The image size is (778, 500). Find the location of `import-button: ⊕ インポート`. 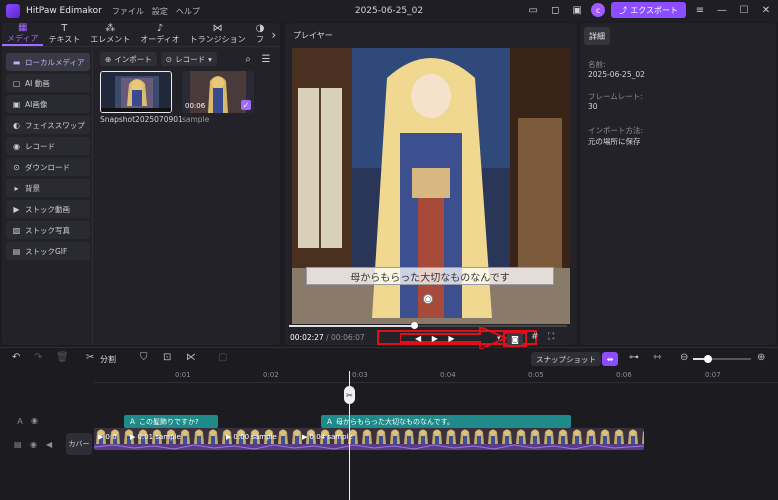

import-button: ⊕ インポート is located at coordinates (128, 59).